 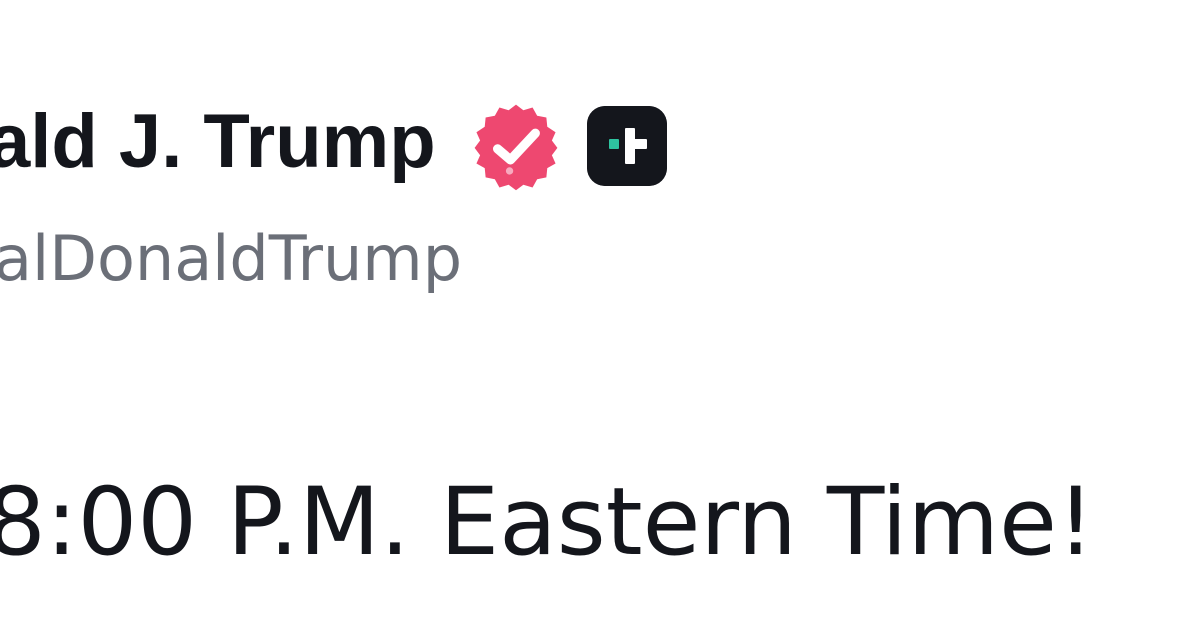 I want to click on author-display-name: ald J. Trump, so click(x=218, y=142).